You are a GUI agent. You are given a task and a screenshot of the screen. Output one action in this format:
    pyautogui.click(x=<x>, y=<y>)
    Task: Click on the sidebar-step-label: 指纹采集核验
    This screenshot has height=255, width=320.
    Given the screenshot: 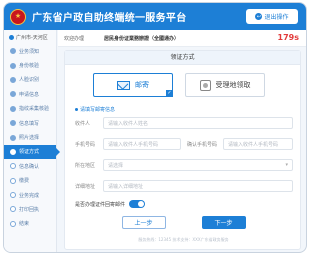 What is the action you would take?
    pyautogui.click(x=34, y=109)
    